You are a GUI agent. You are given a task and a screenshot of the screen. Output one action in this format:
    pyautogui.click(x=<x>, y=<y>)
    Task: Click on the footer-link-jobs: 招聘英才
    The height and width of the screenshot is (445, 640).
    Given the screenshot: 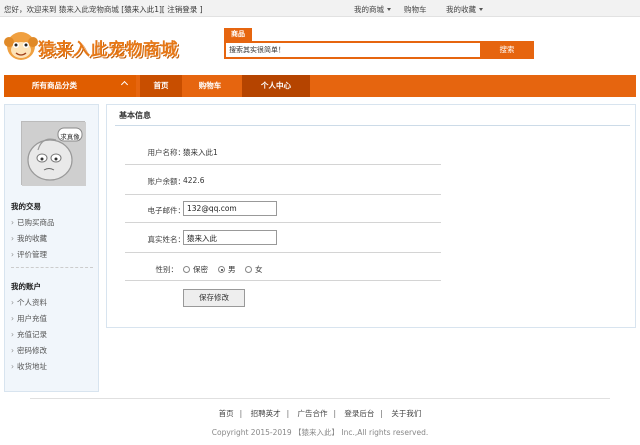 What is the action you would take?
    pyautogui.click(x=266, y=413)
    